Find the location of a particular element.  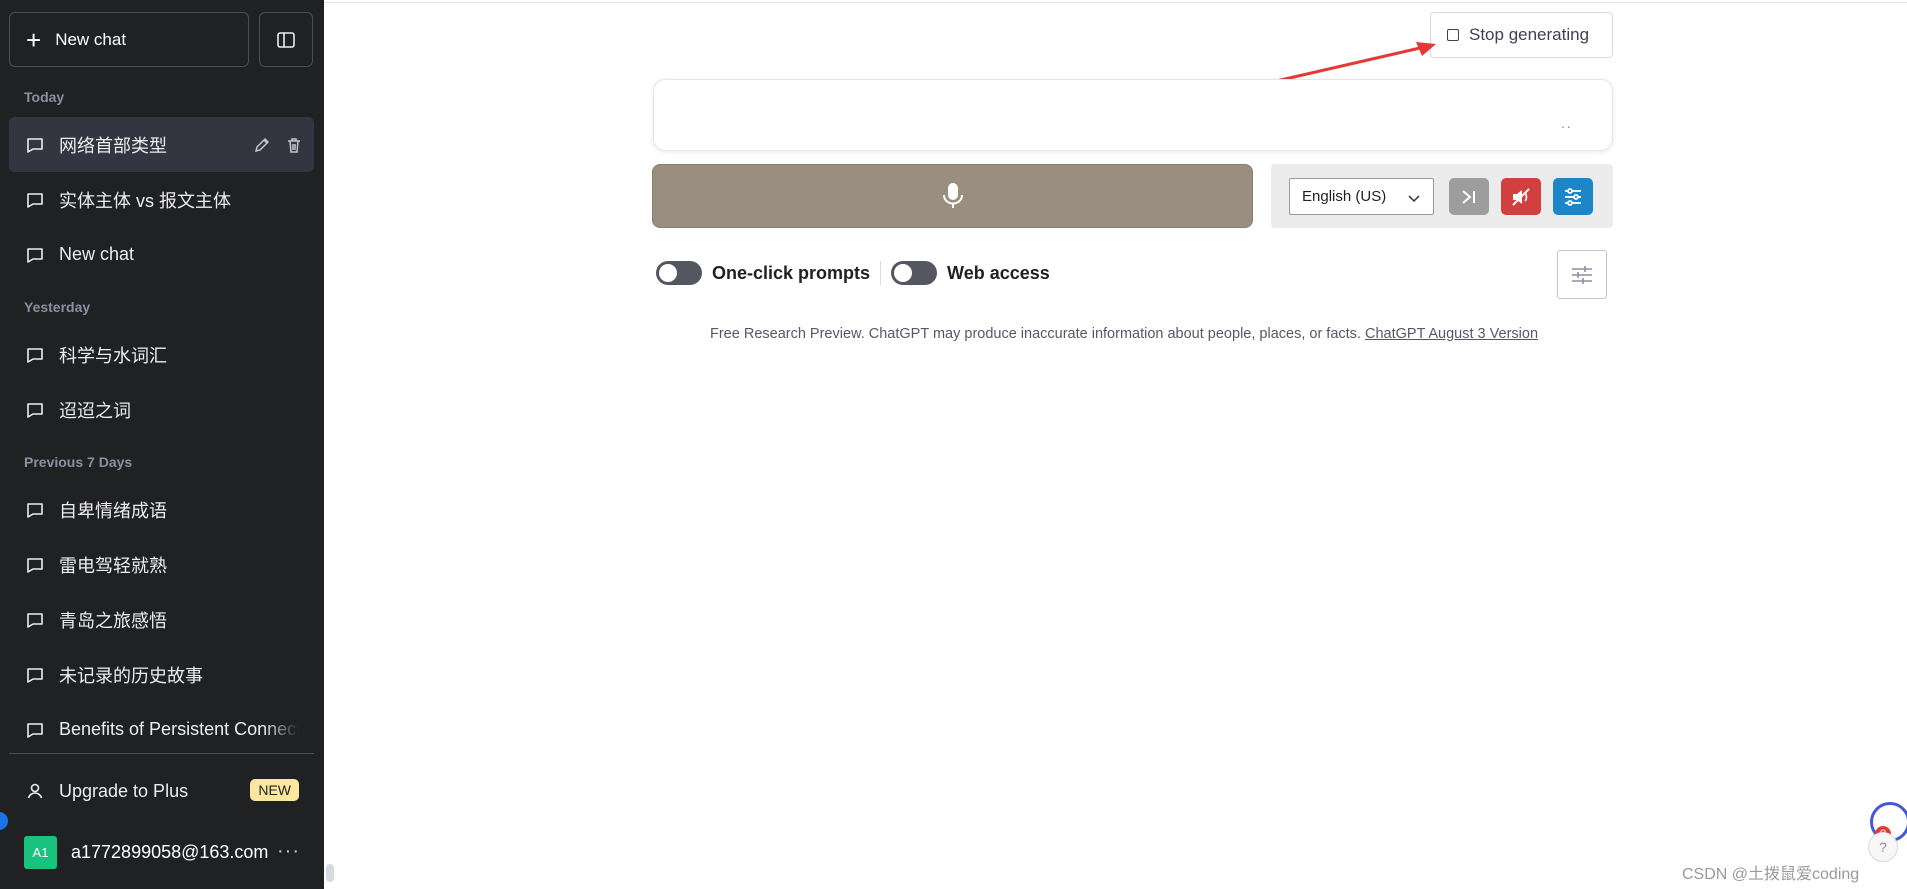

version-link: ChatGPT August 3 Version is located at coordinates (1451, 334).